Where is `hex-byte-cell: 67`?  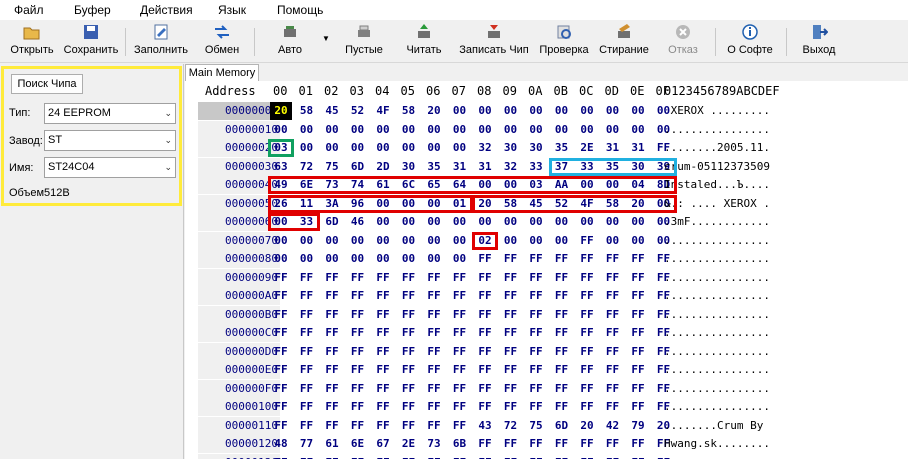
hex-byte-cell: 67 is located at coordinates (383, 444).